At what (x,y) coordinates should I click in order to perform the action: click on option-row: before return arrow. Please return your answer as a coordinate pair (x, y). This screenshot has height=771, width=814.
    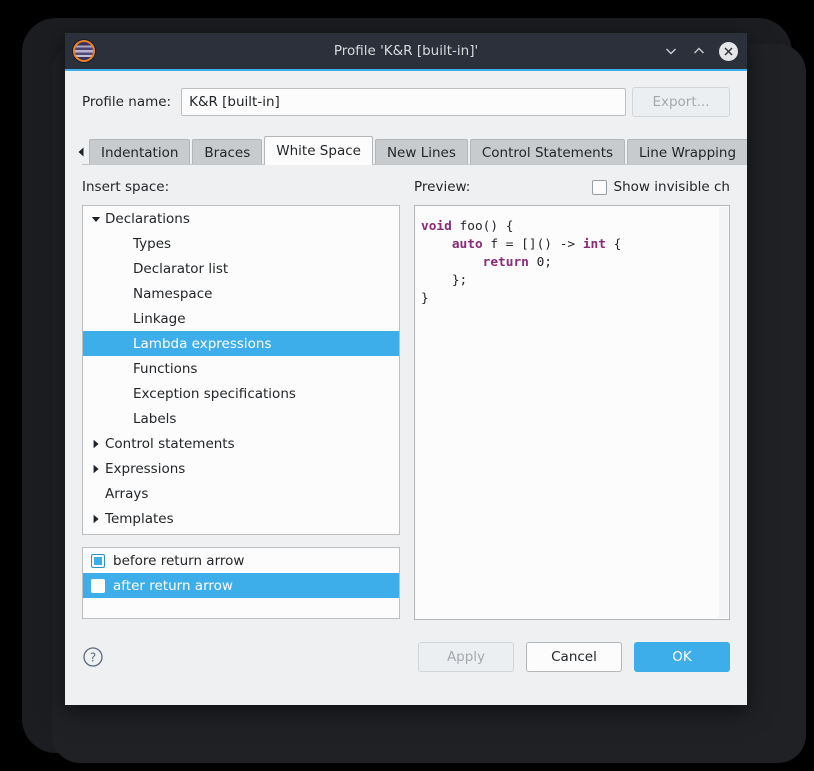
    Looking at the image, I should click on (241, 560).